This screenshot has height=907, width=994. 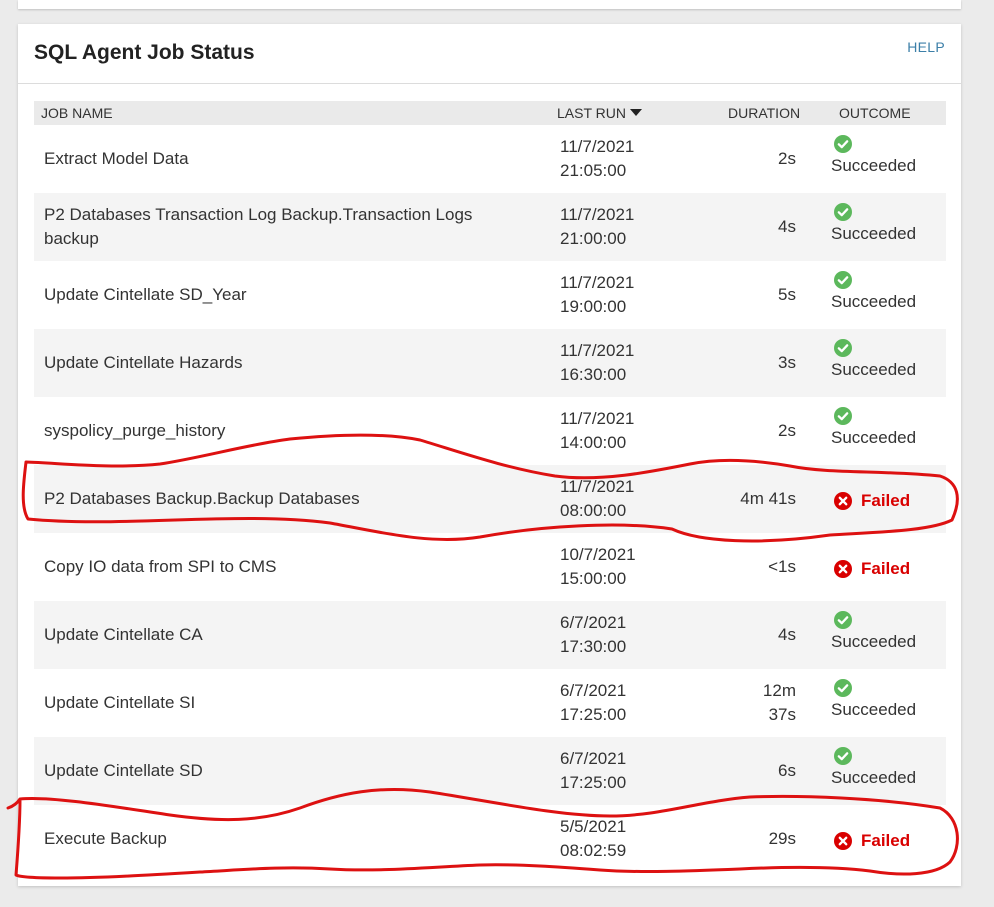 I want to click on sort-descending-icon, so click(x=635, y=112).